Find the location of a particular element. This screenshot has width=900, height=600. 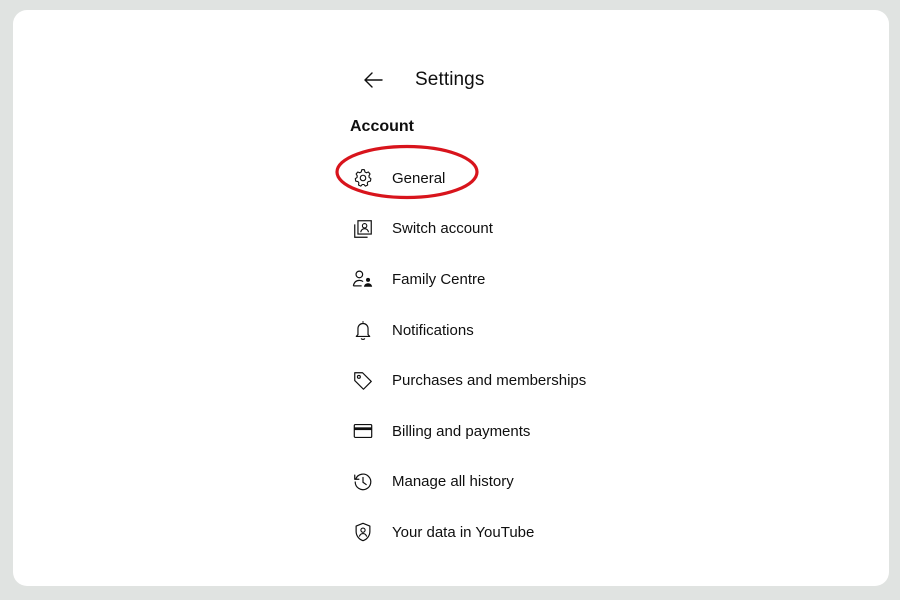

menu-item-your-data: Your data in YouTube is located at coordinates (500, 532).